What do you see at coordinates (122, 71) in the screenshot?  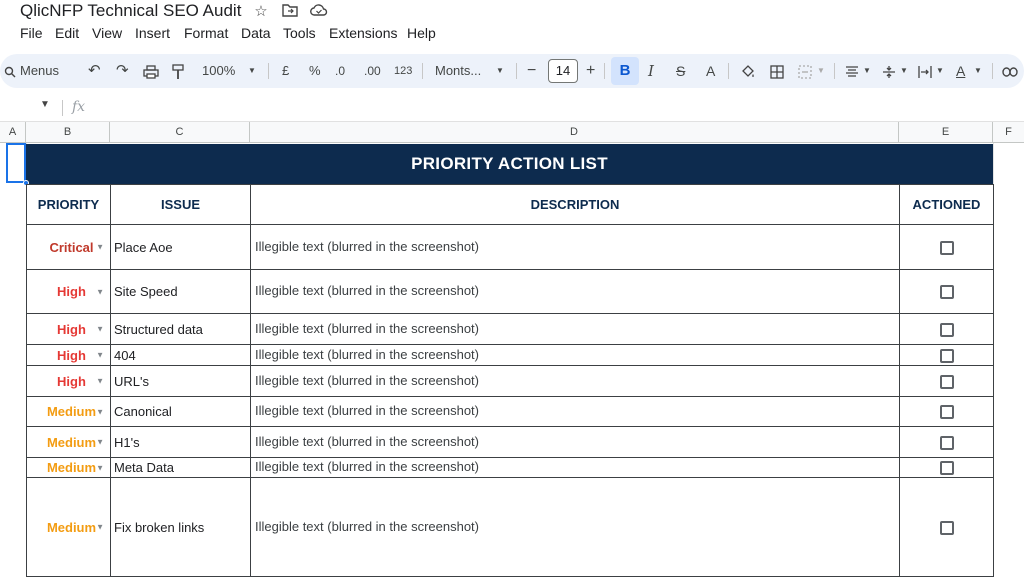 I see `redo-icon: ↷` at bounding box center [122, 71].